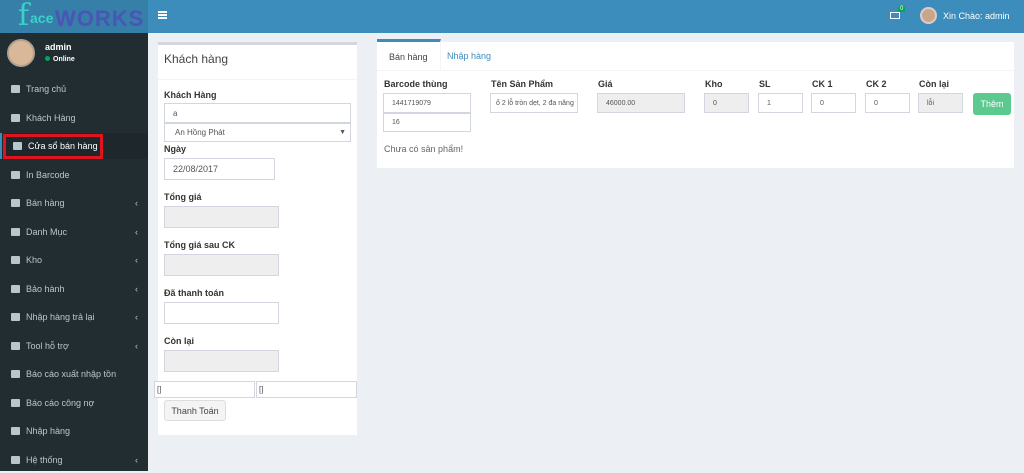  What do you see at coordinates (44, 459) in the screenshot?
I see `sidebar-item-label: Hệ thống` at bounding box center [44, 459].